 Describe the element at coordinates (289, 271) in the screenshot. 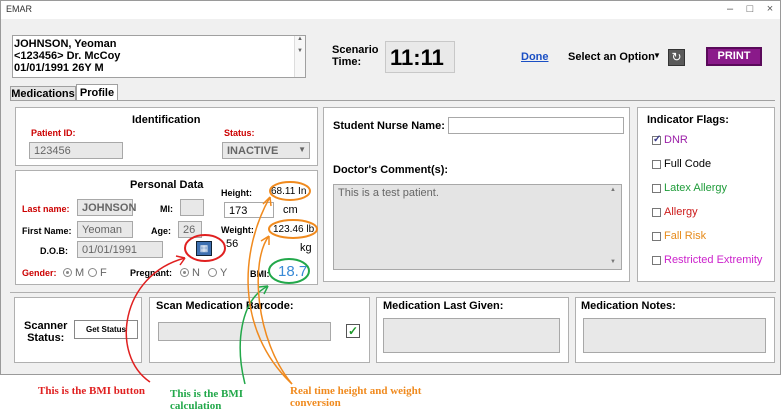

I see `bmi-highlight` at that location.